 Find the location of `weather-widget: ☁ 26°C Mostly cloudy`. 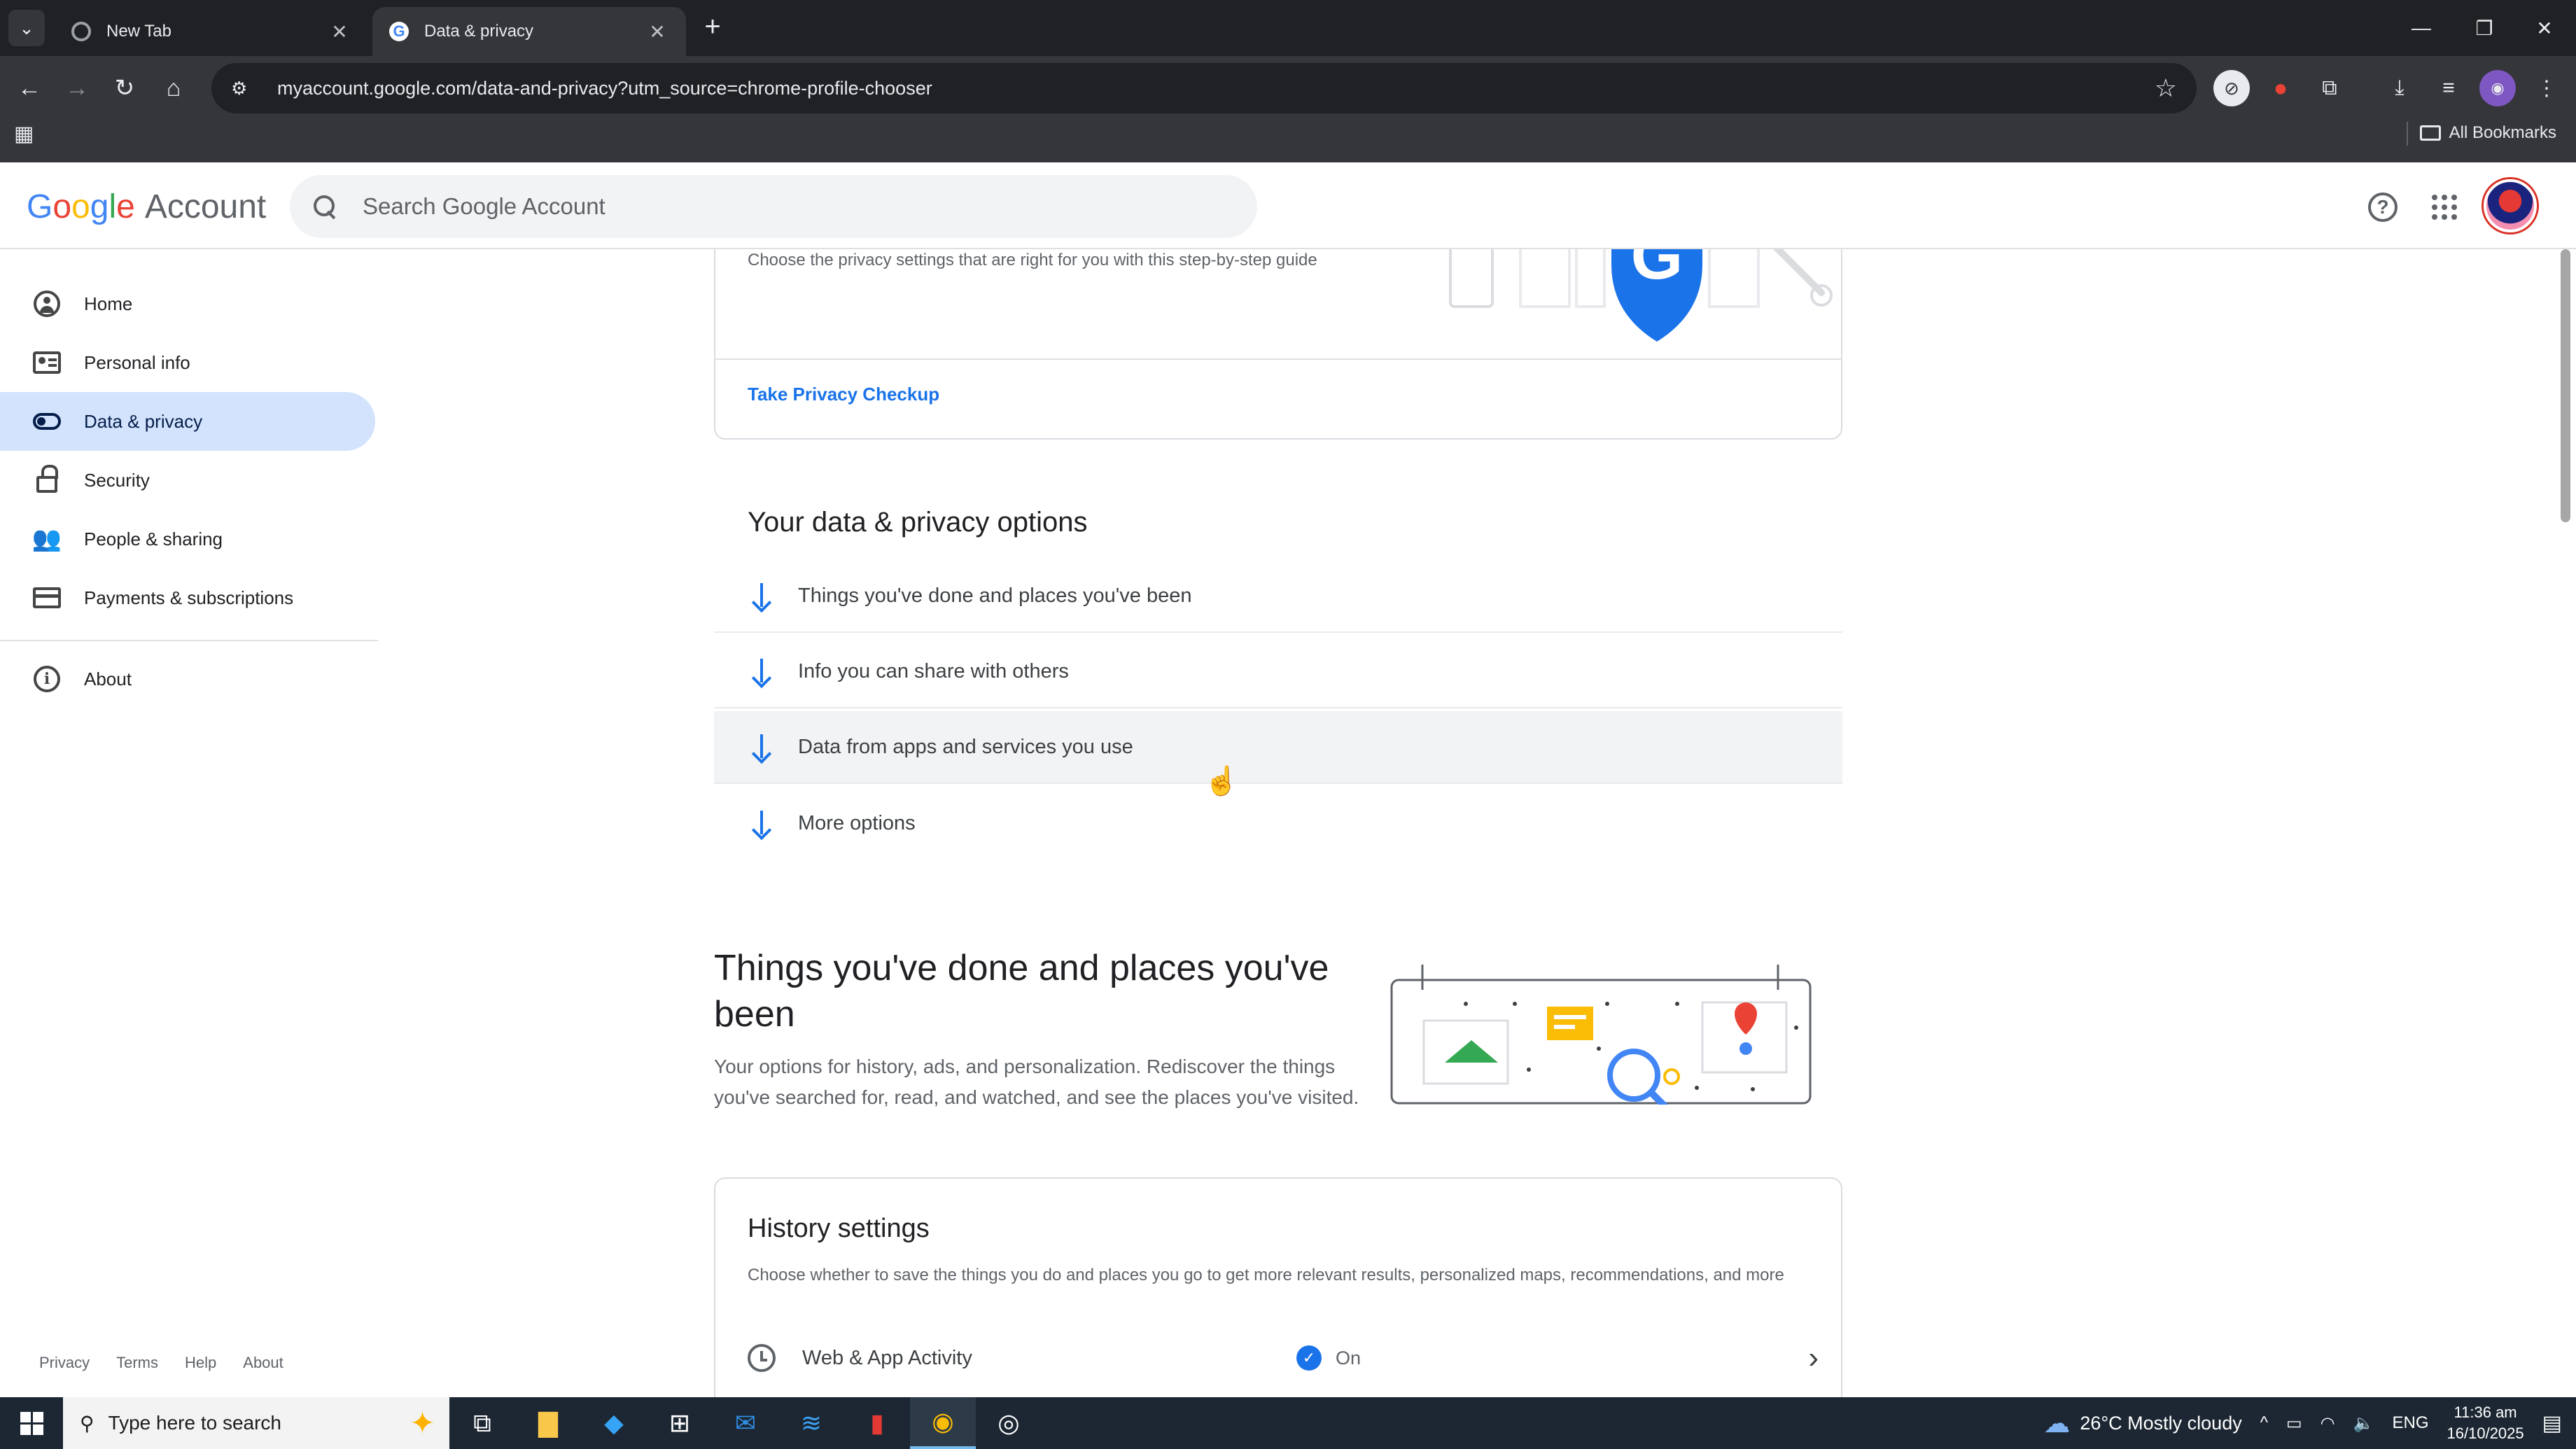

weather-widget: ☁ 26°C Mostly cloudy is located at coordinates (2142, 1423).